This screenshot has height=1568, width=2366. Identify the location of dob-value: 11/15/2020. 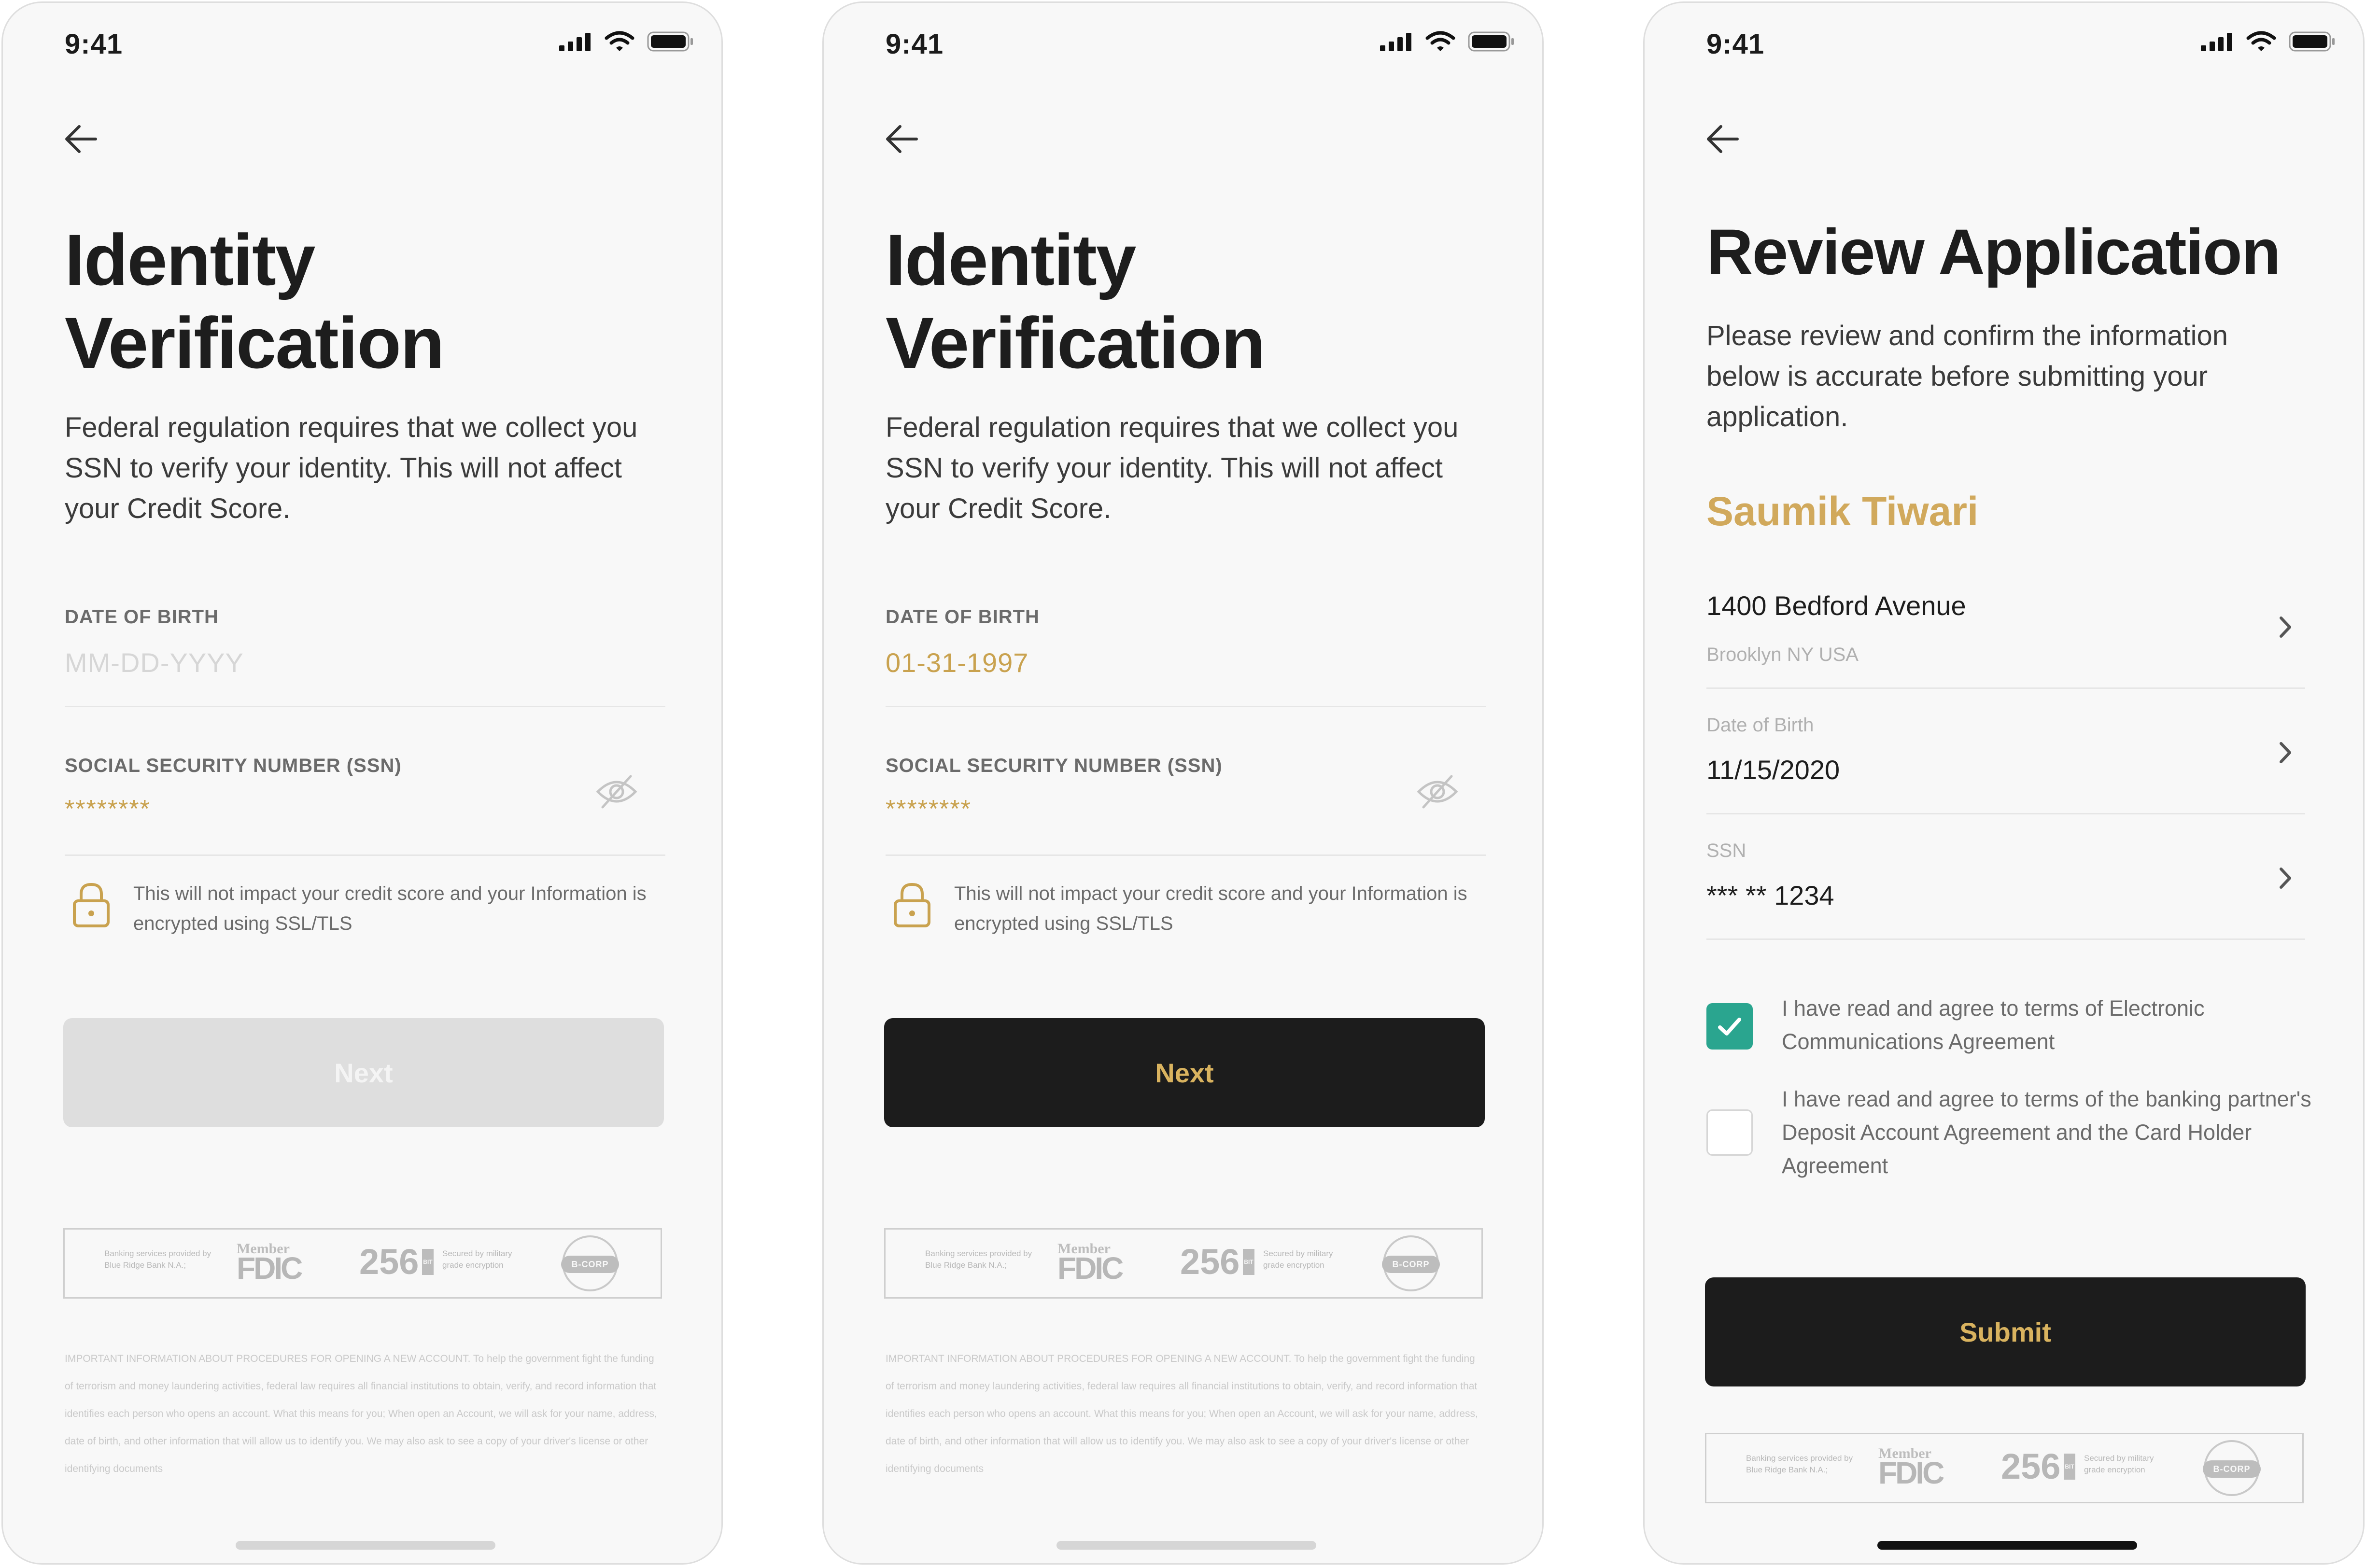
(1773, 770).